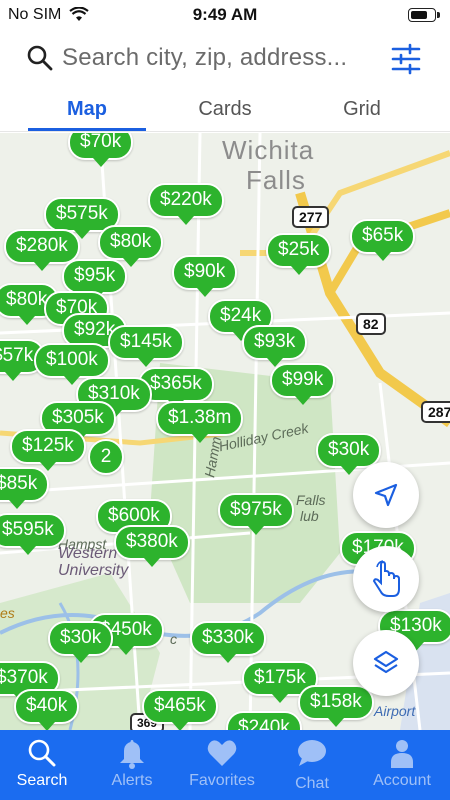 The width and height of the screenshot is (450, 800). What do you see at coordinates (336, 706) in the screenshot?
I see `price-pin: $158k` at bounding box center [336, 706].